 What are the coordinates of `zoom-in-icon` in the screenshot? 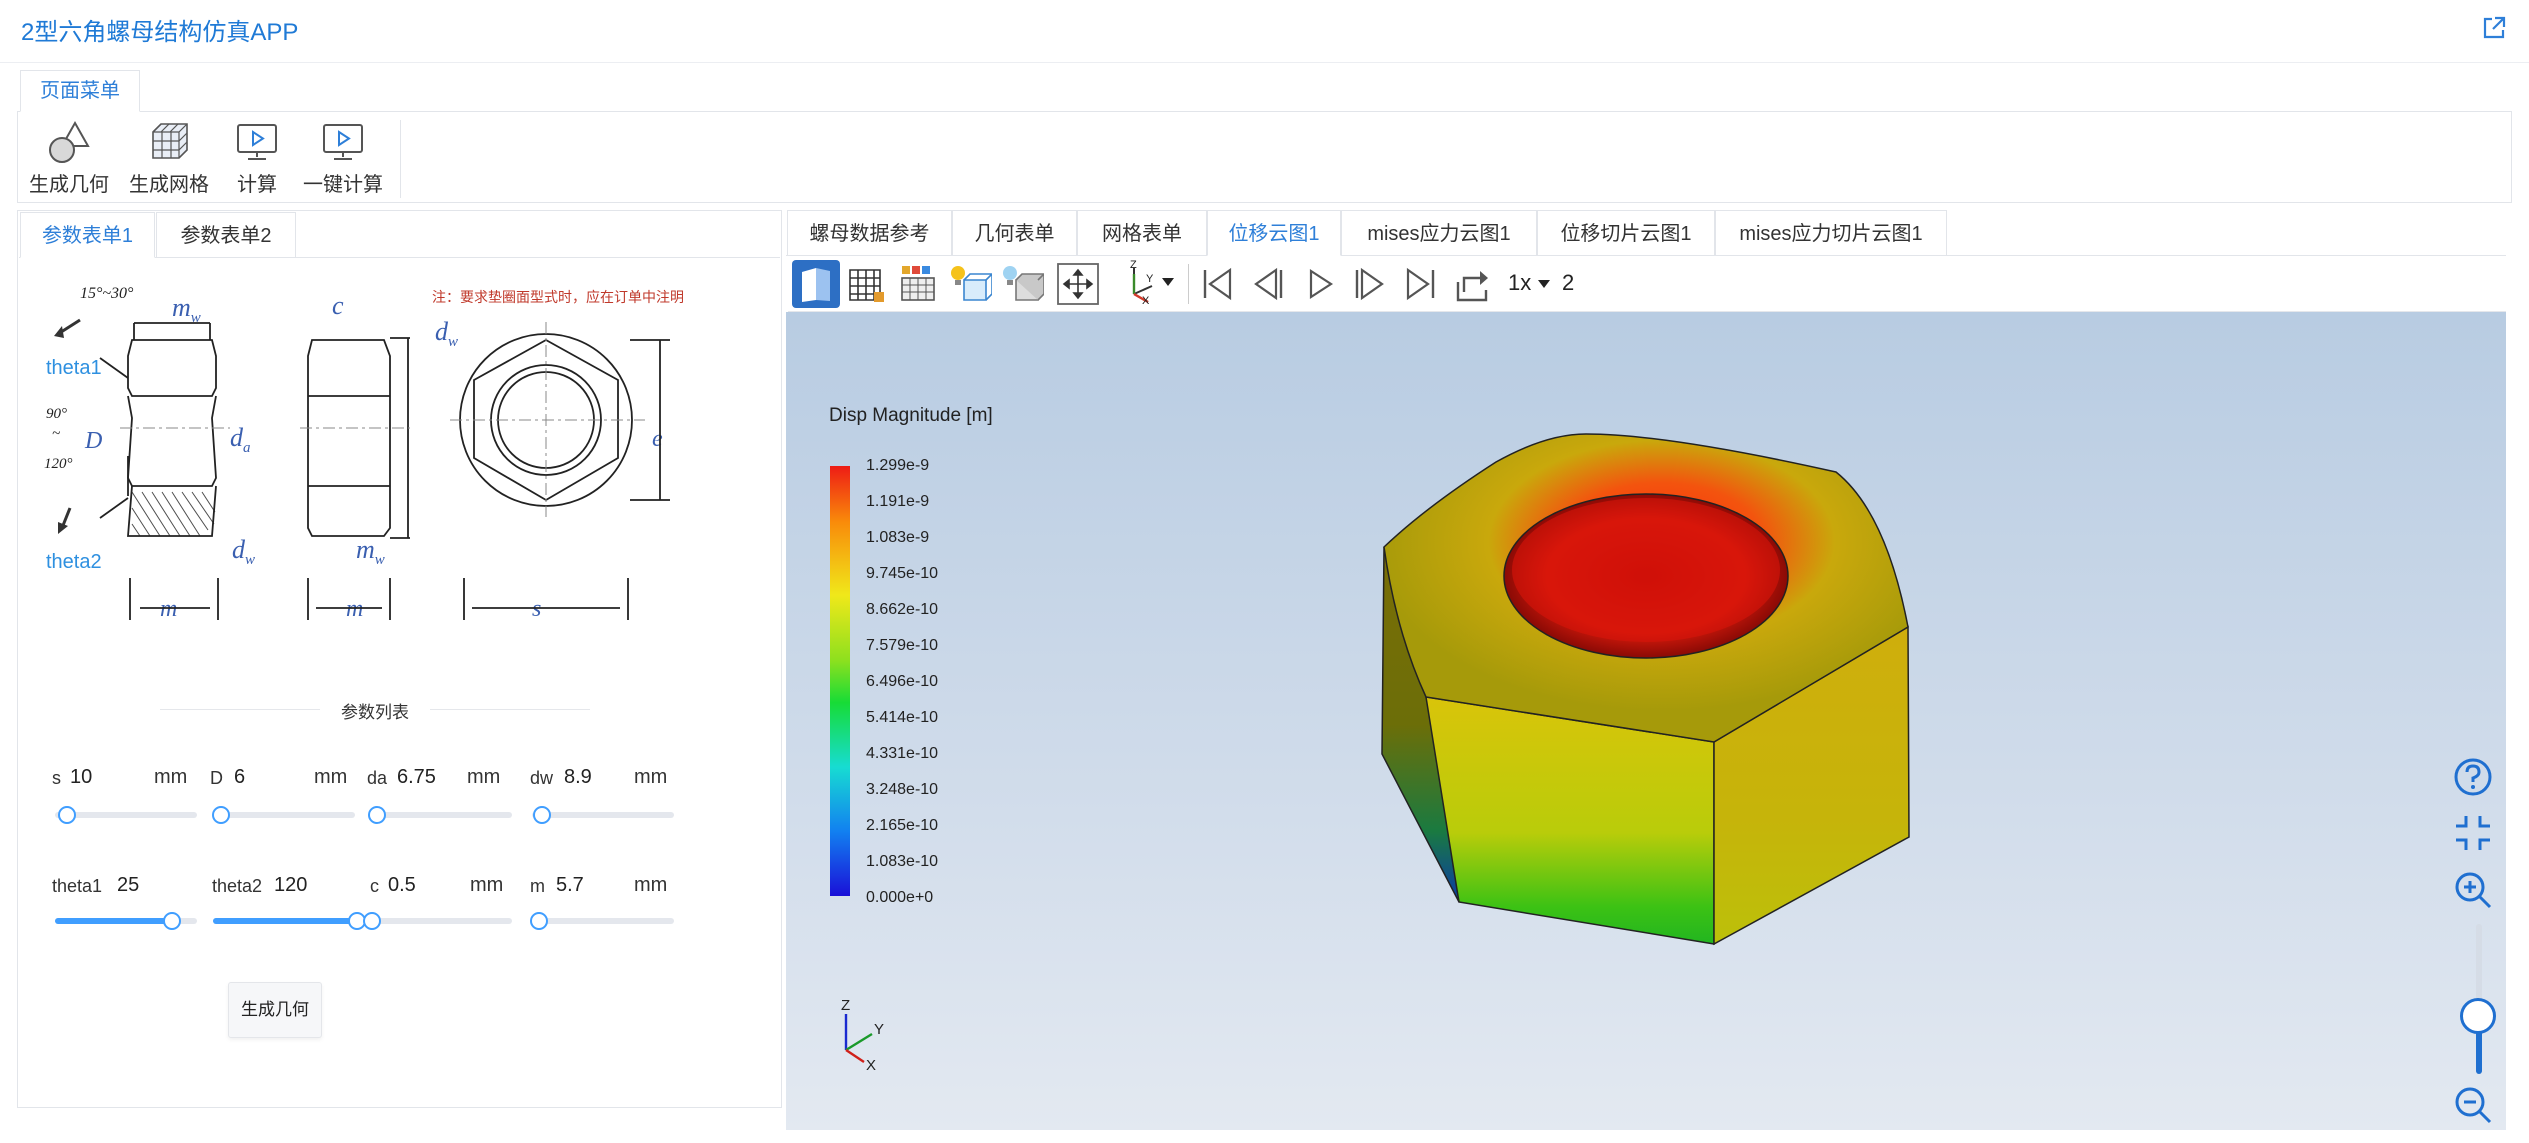 It's located at (2473, 890).